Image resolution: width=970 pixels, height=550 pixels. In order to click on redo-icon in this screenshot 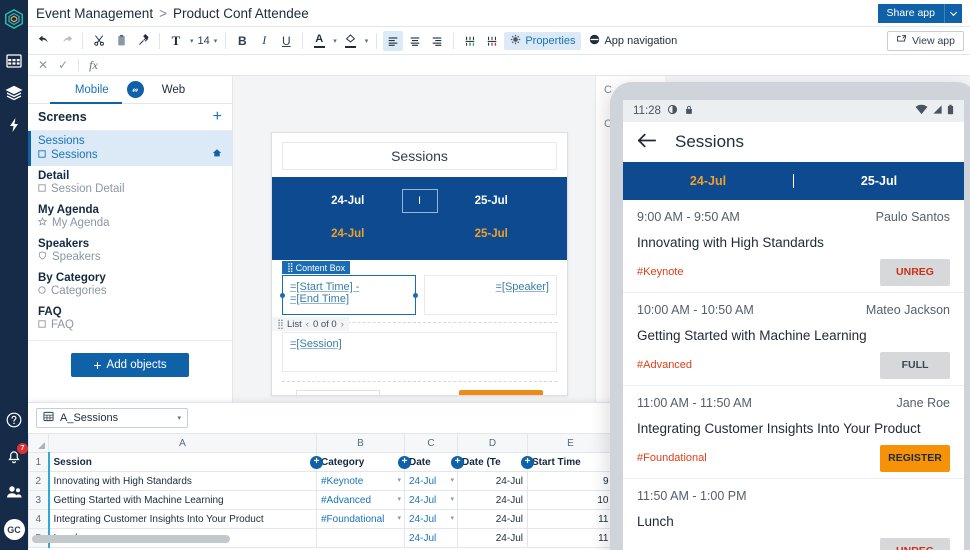, I will do `click(66, 41)`.